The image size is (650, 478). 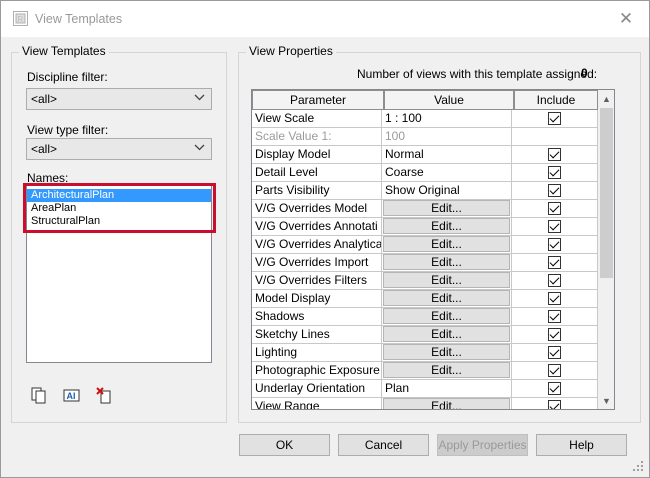 I want to click on view-type-filter-select: <all>, so click(x=119, y=149).